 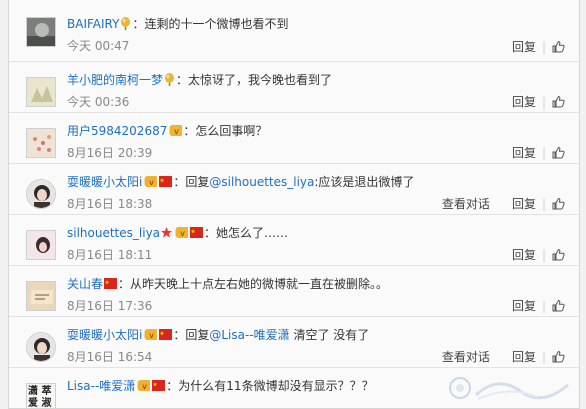 What do you see at coordinates (110, 255) in the screenshot?
I see `comment-time: 8月16日 18:11` at bounding box center [110, 255].